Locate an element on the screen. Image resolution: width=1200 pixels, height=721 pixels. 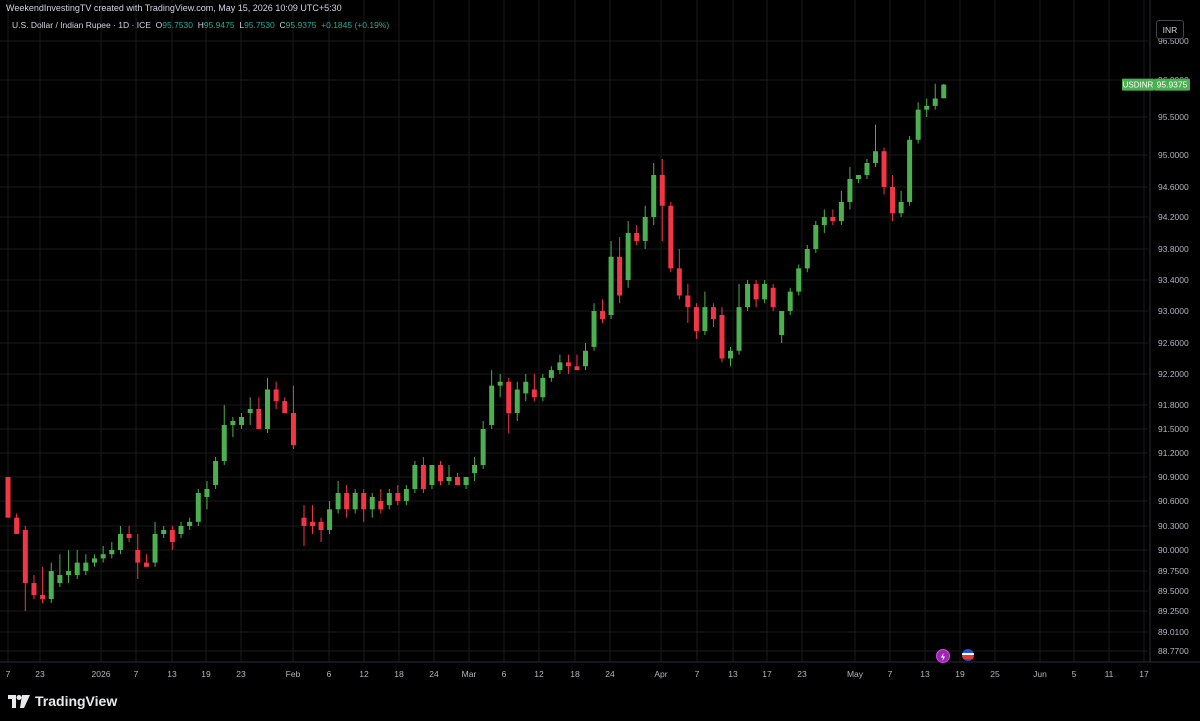
y-tick-label: 90.3000 is located at coordinates (1173, 526).